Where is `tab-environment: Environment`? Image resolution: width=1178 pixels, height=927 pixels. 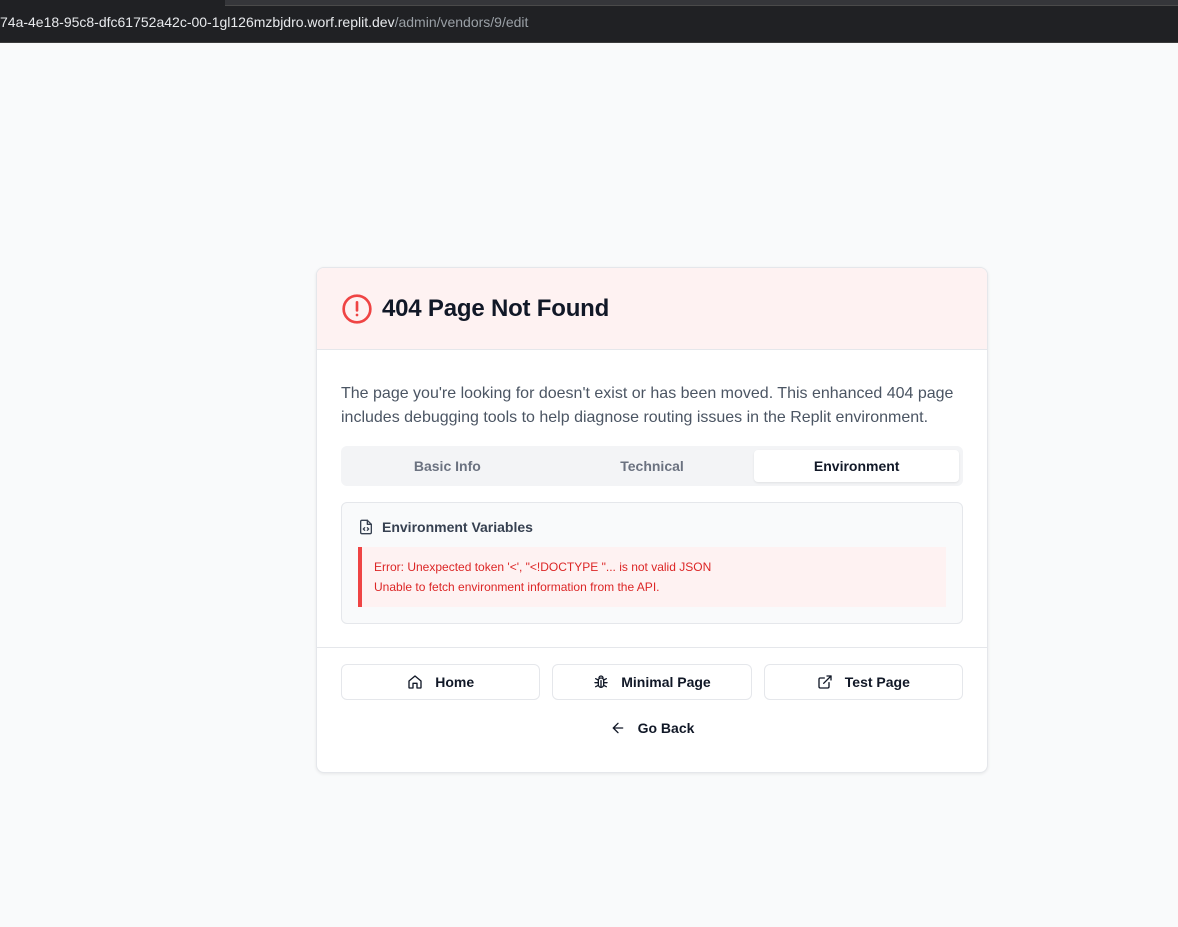 tab-environment: Environment is located at coordinates (857, 466).